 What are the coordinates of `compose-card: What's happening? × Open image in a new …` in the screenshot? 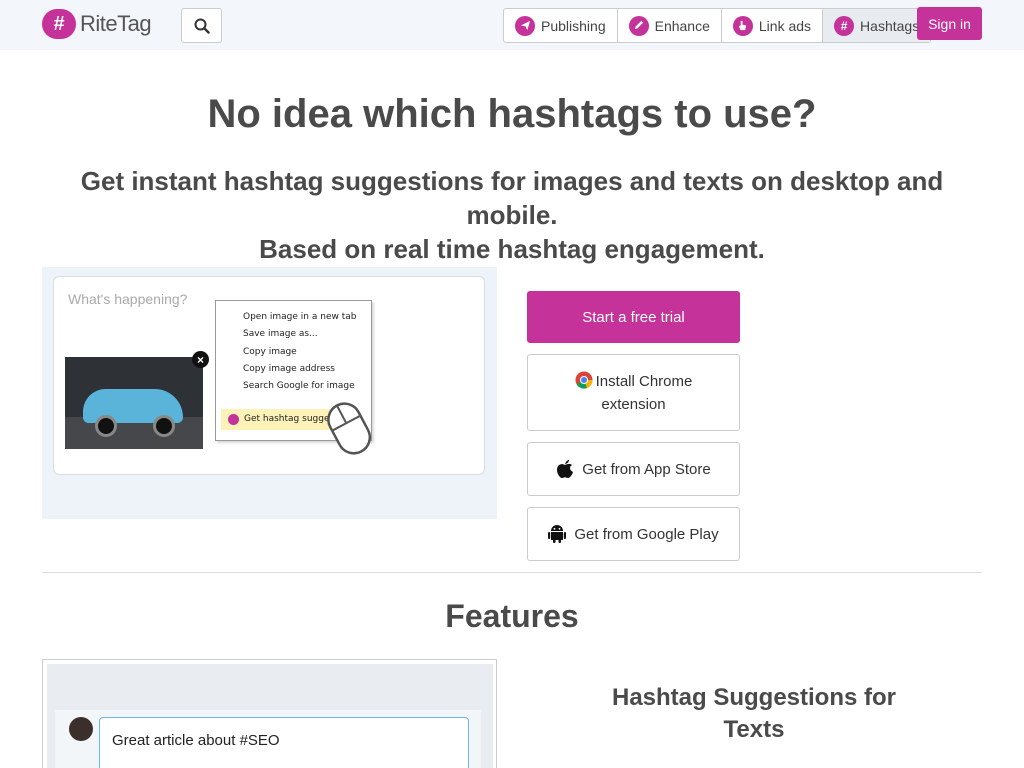 It's located at (269, 375).